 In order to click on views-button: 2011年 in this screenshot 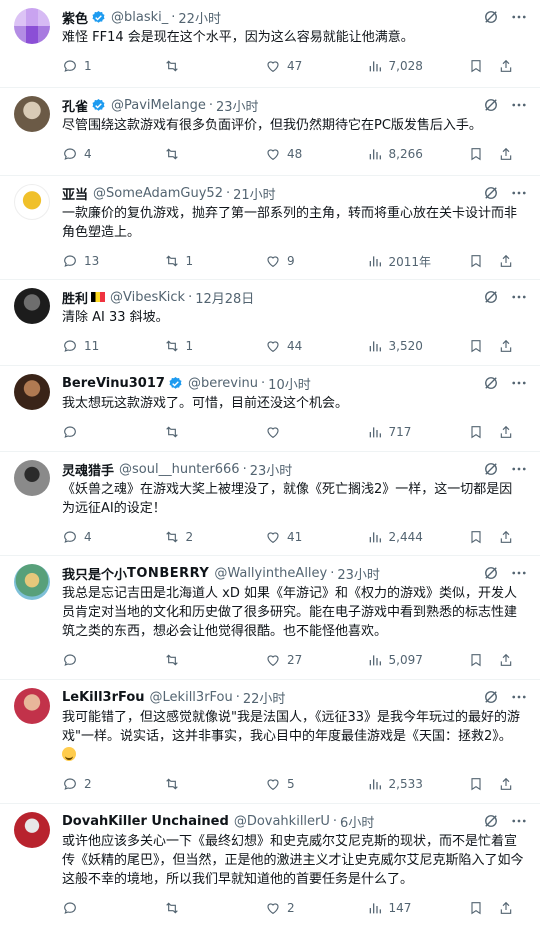, I will do `click(418, 261)`.